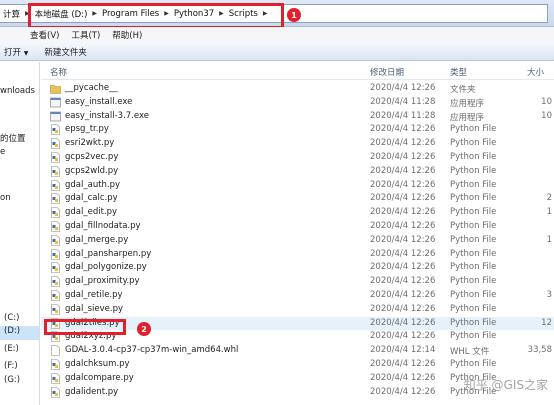 The height and width of the screenshot is (405, 554). What do you see at coordinates (92, 391) in the screenshot?
I see `file-name: gdalident.py` at bounding box center [92, 391].